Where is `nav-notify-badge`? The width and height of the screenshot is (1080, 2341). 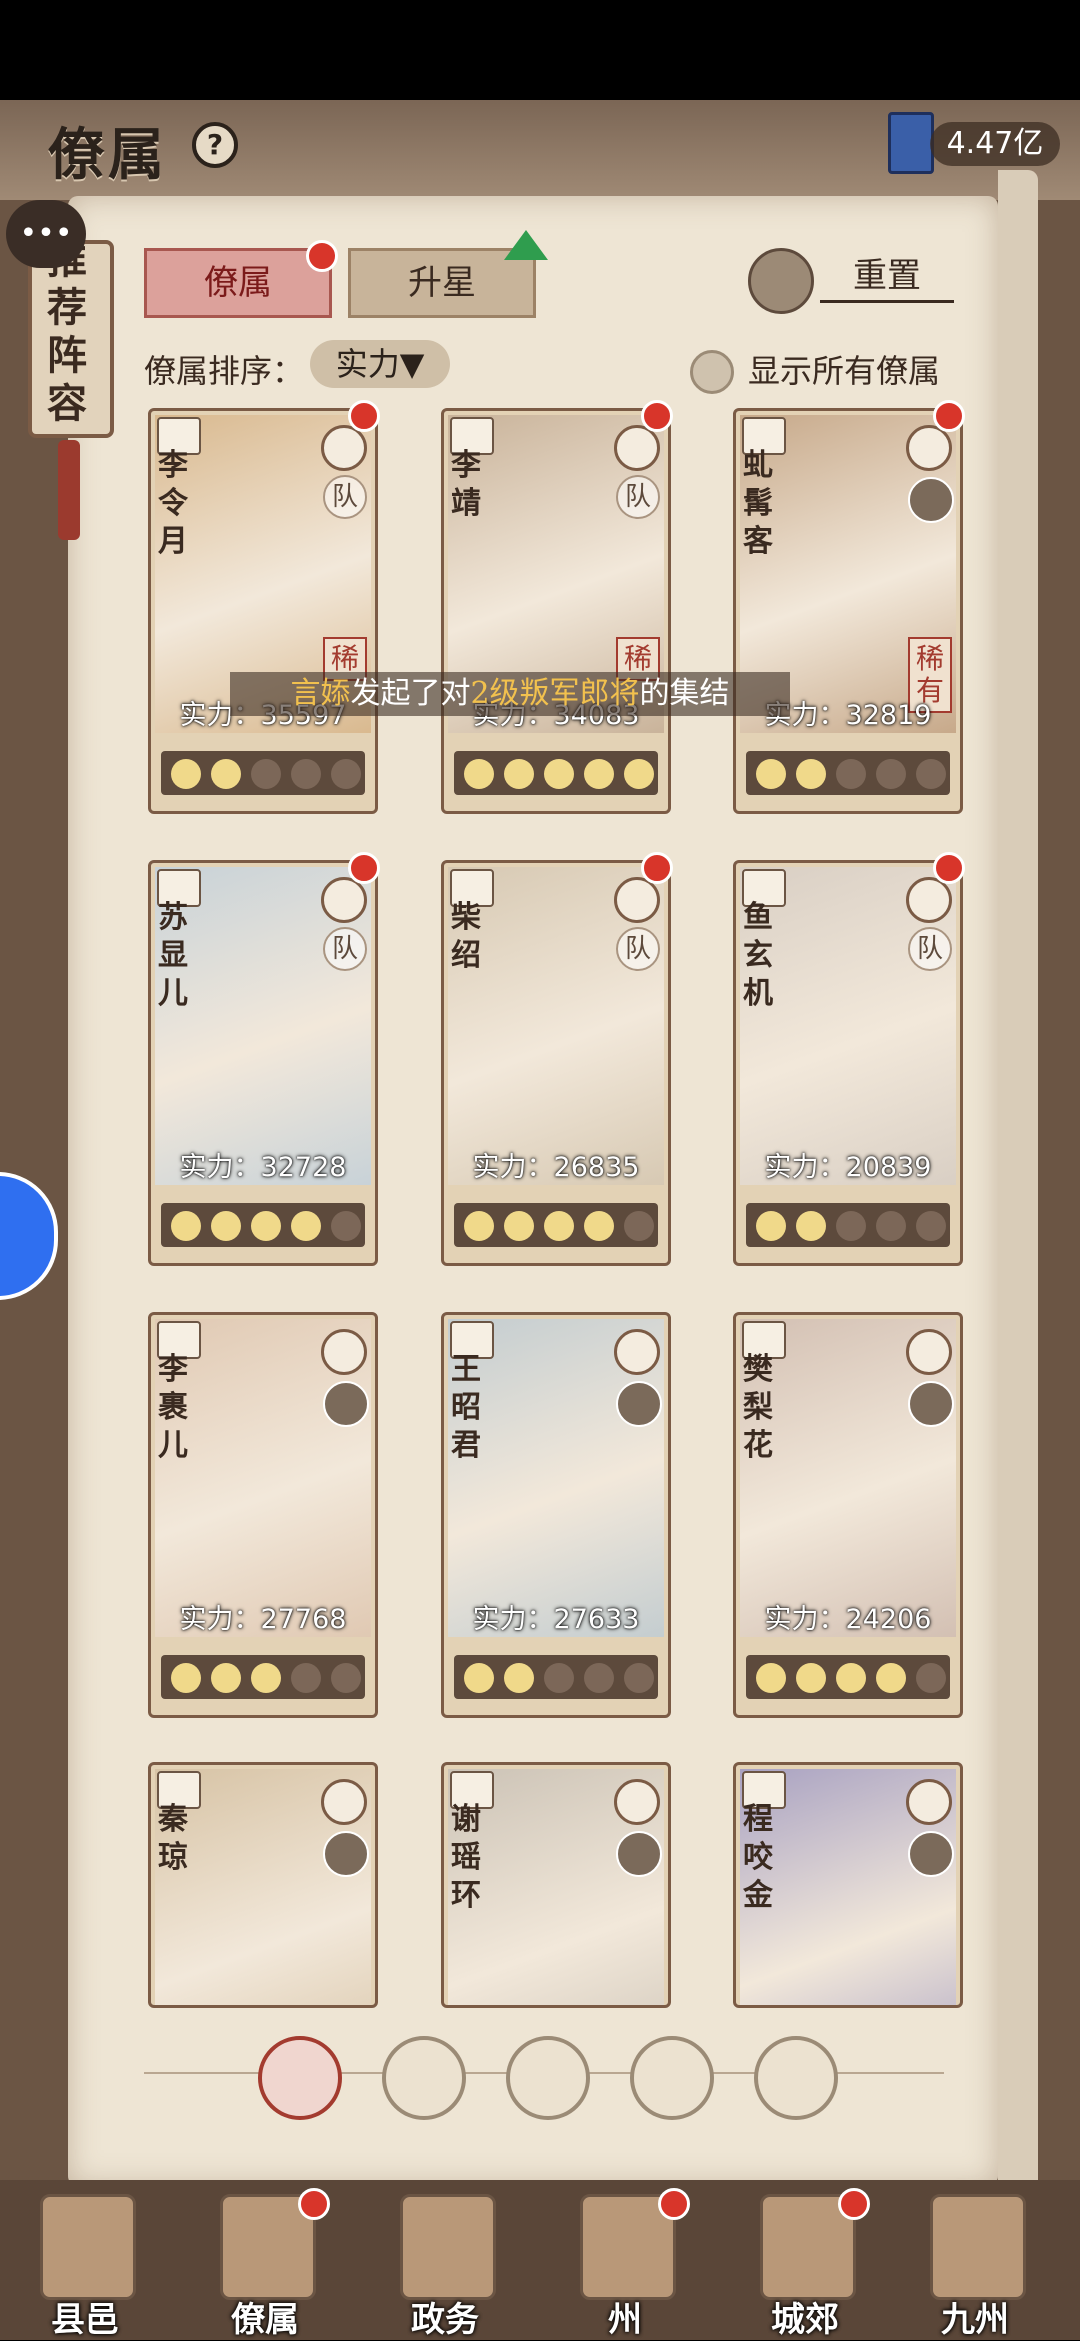
nav-notify-badge is located at coordinates (674, 2204).